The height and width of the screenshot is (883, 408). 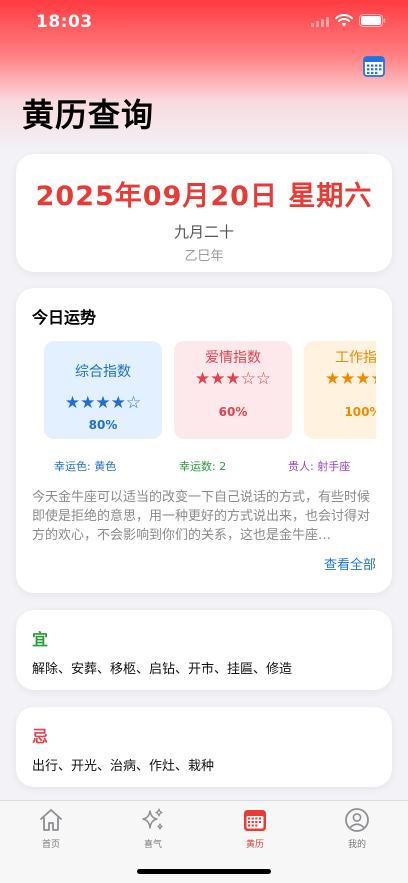 What do you see at coordinates (320, 21) in the screenshot?
I see `cellular-signal-icon` at bounding box center [320, 21].